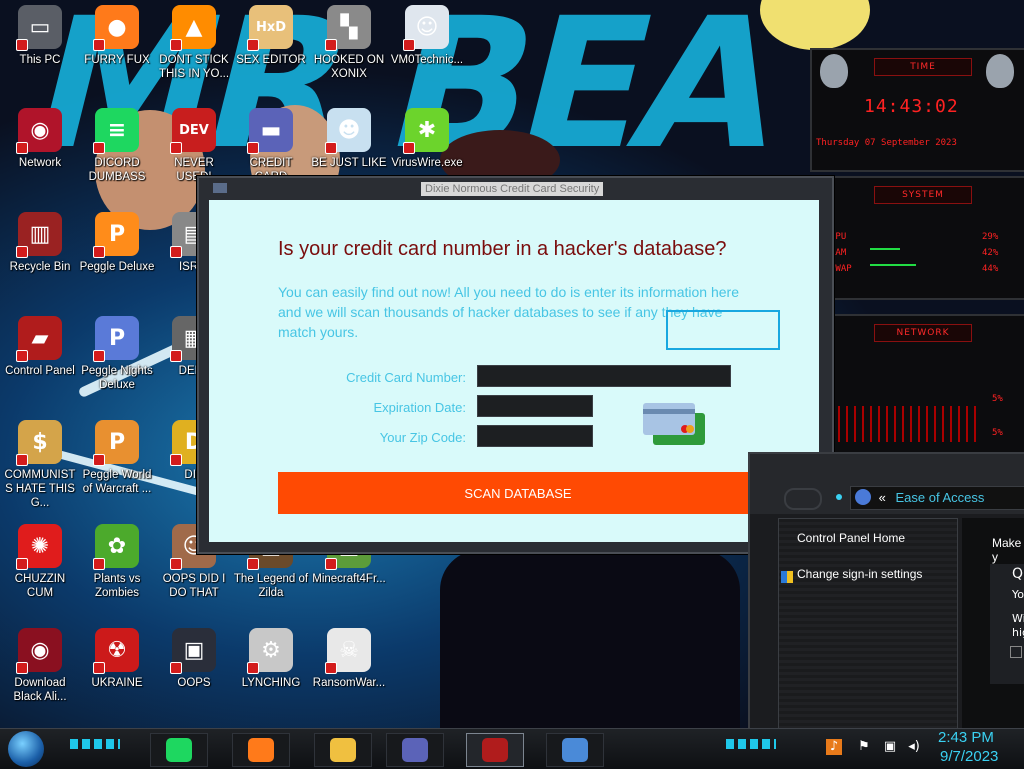 This screenshot has height=769, width=1024. Describe the element at coordinates (117, 586) in the screenshot. I see `desktop-icon-label: Plants vs Zombies` at that location.